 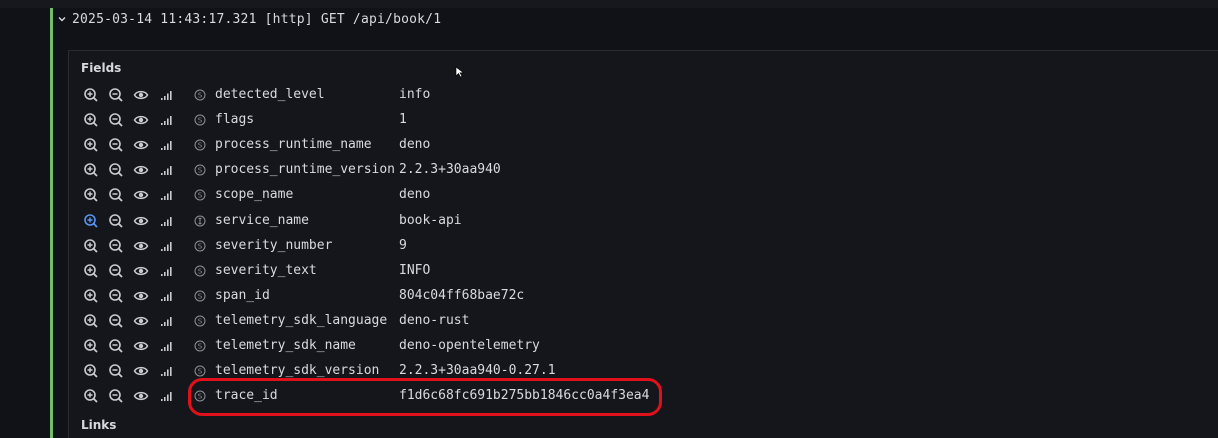 I want to click on field-value: 9, so click(x=403, y=245).